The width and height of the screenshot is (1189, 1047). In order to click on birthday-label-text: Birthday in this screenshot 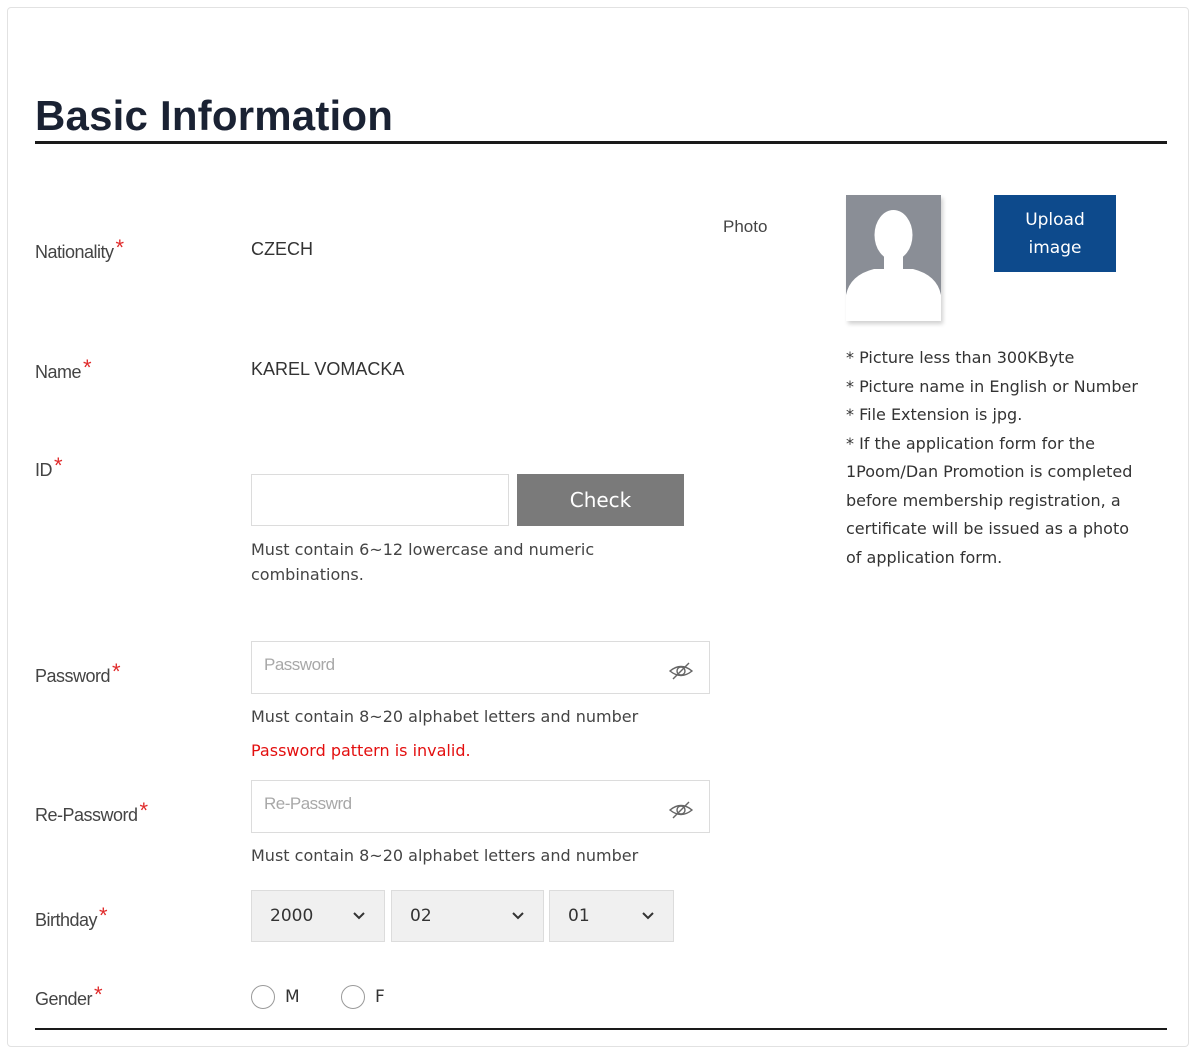, I will do `click(66, 920)`.